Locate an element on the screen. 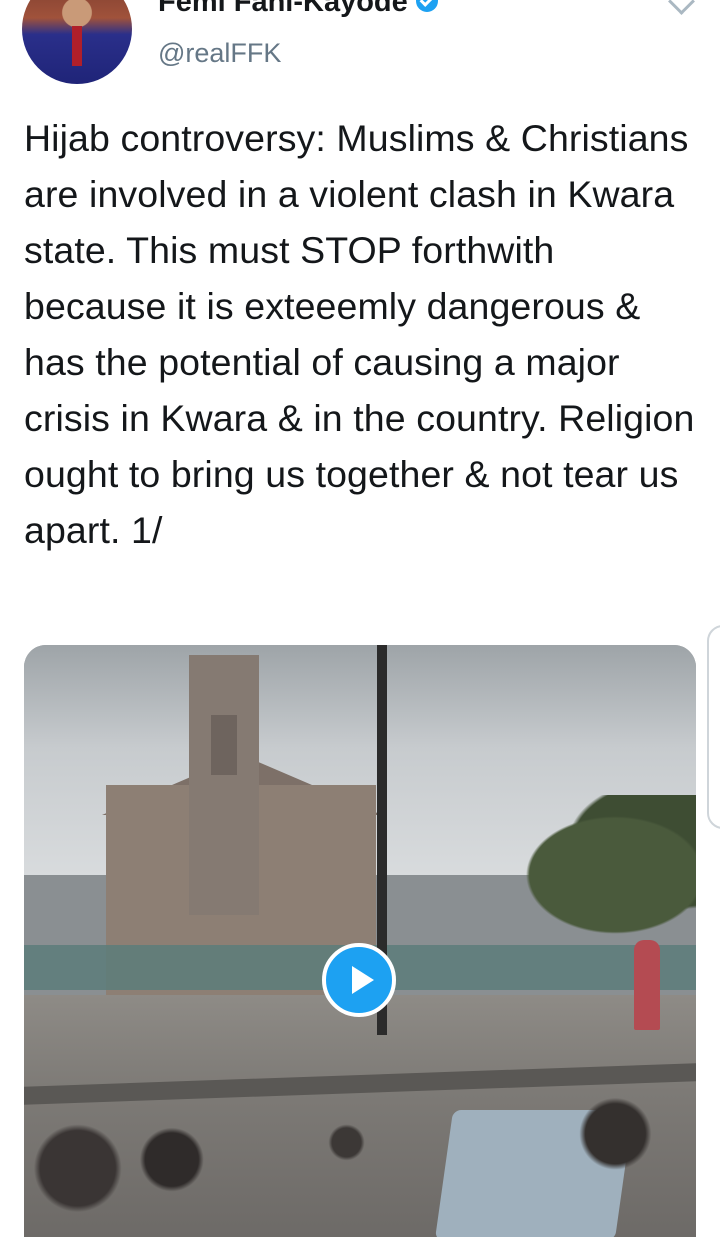  play-icon is located at coordinates (363, 980).